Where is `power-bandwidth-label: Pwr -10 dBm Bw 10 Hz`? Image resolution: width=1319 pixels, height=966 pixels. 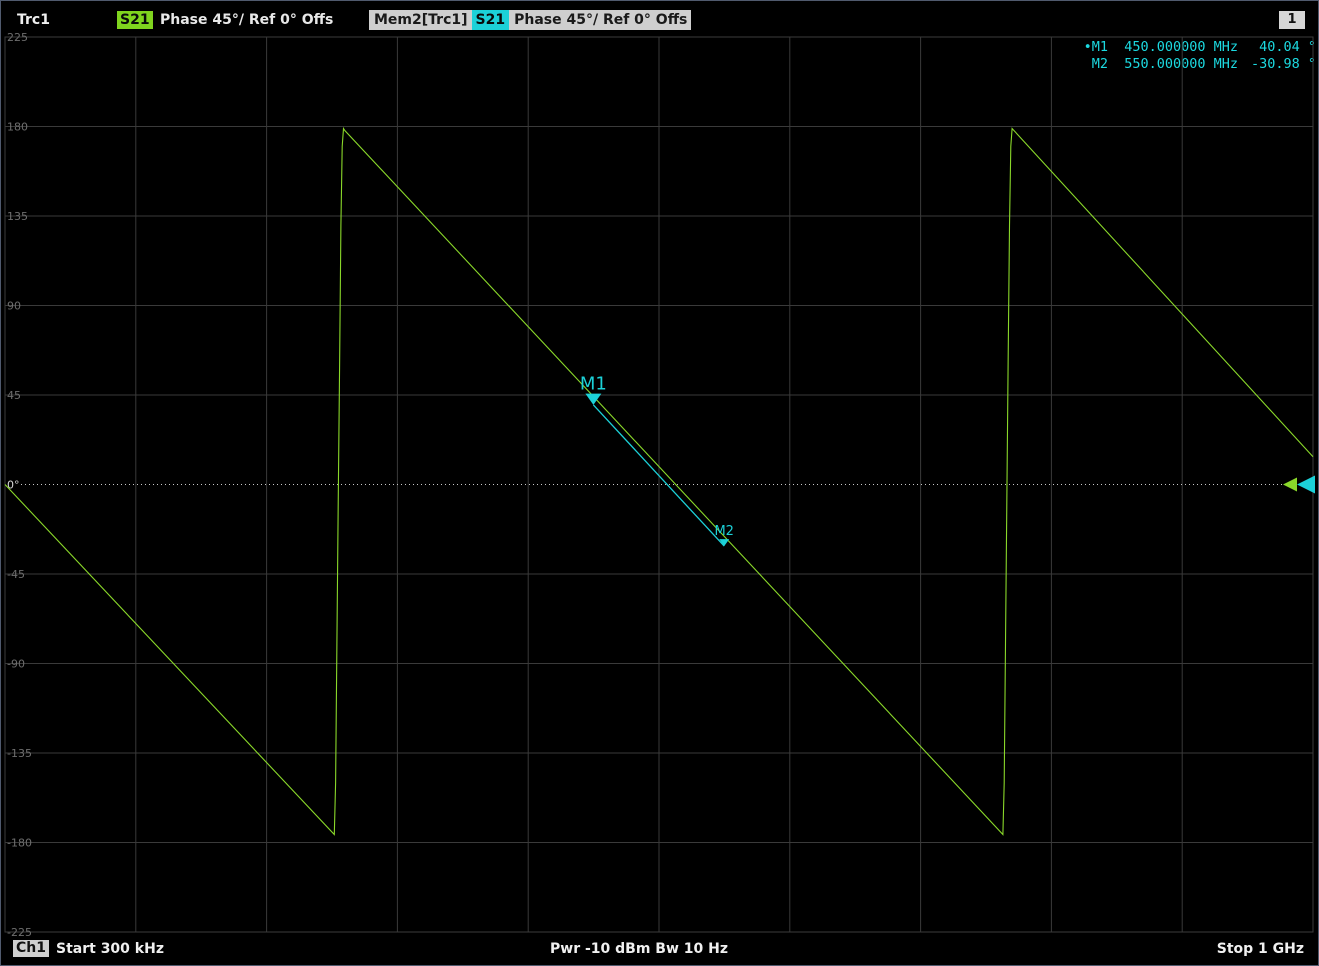 power-bandwidth-label: Pwr -10 dBm Bw 10 Hz is located at coordinates (639, 949).